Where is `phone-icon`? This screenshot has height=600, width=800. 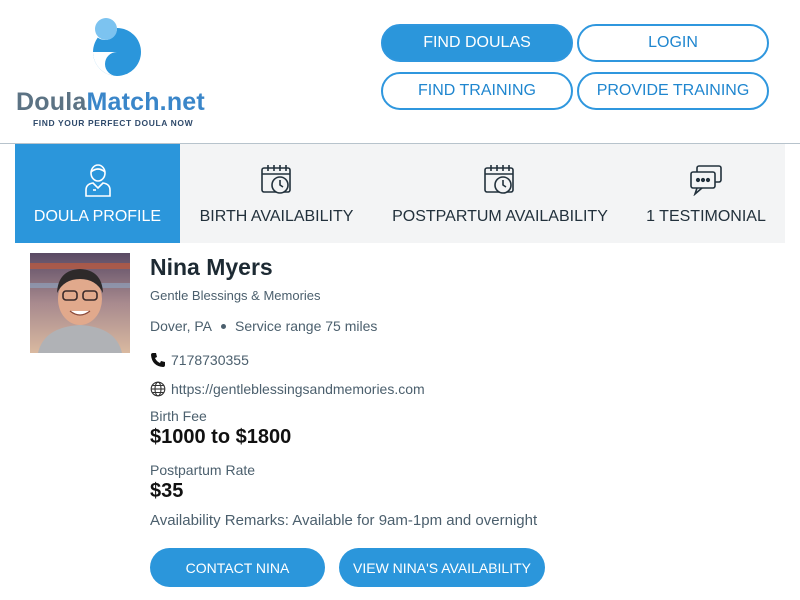 phone-icon is located at coordinates (158, 360).